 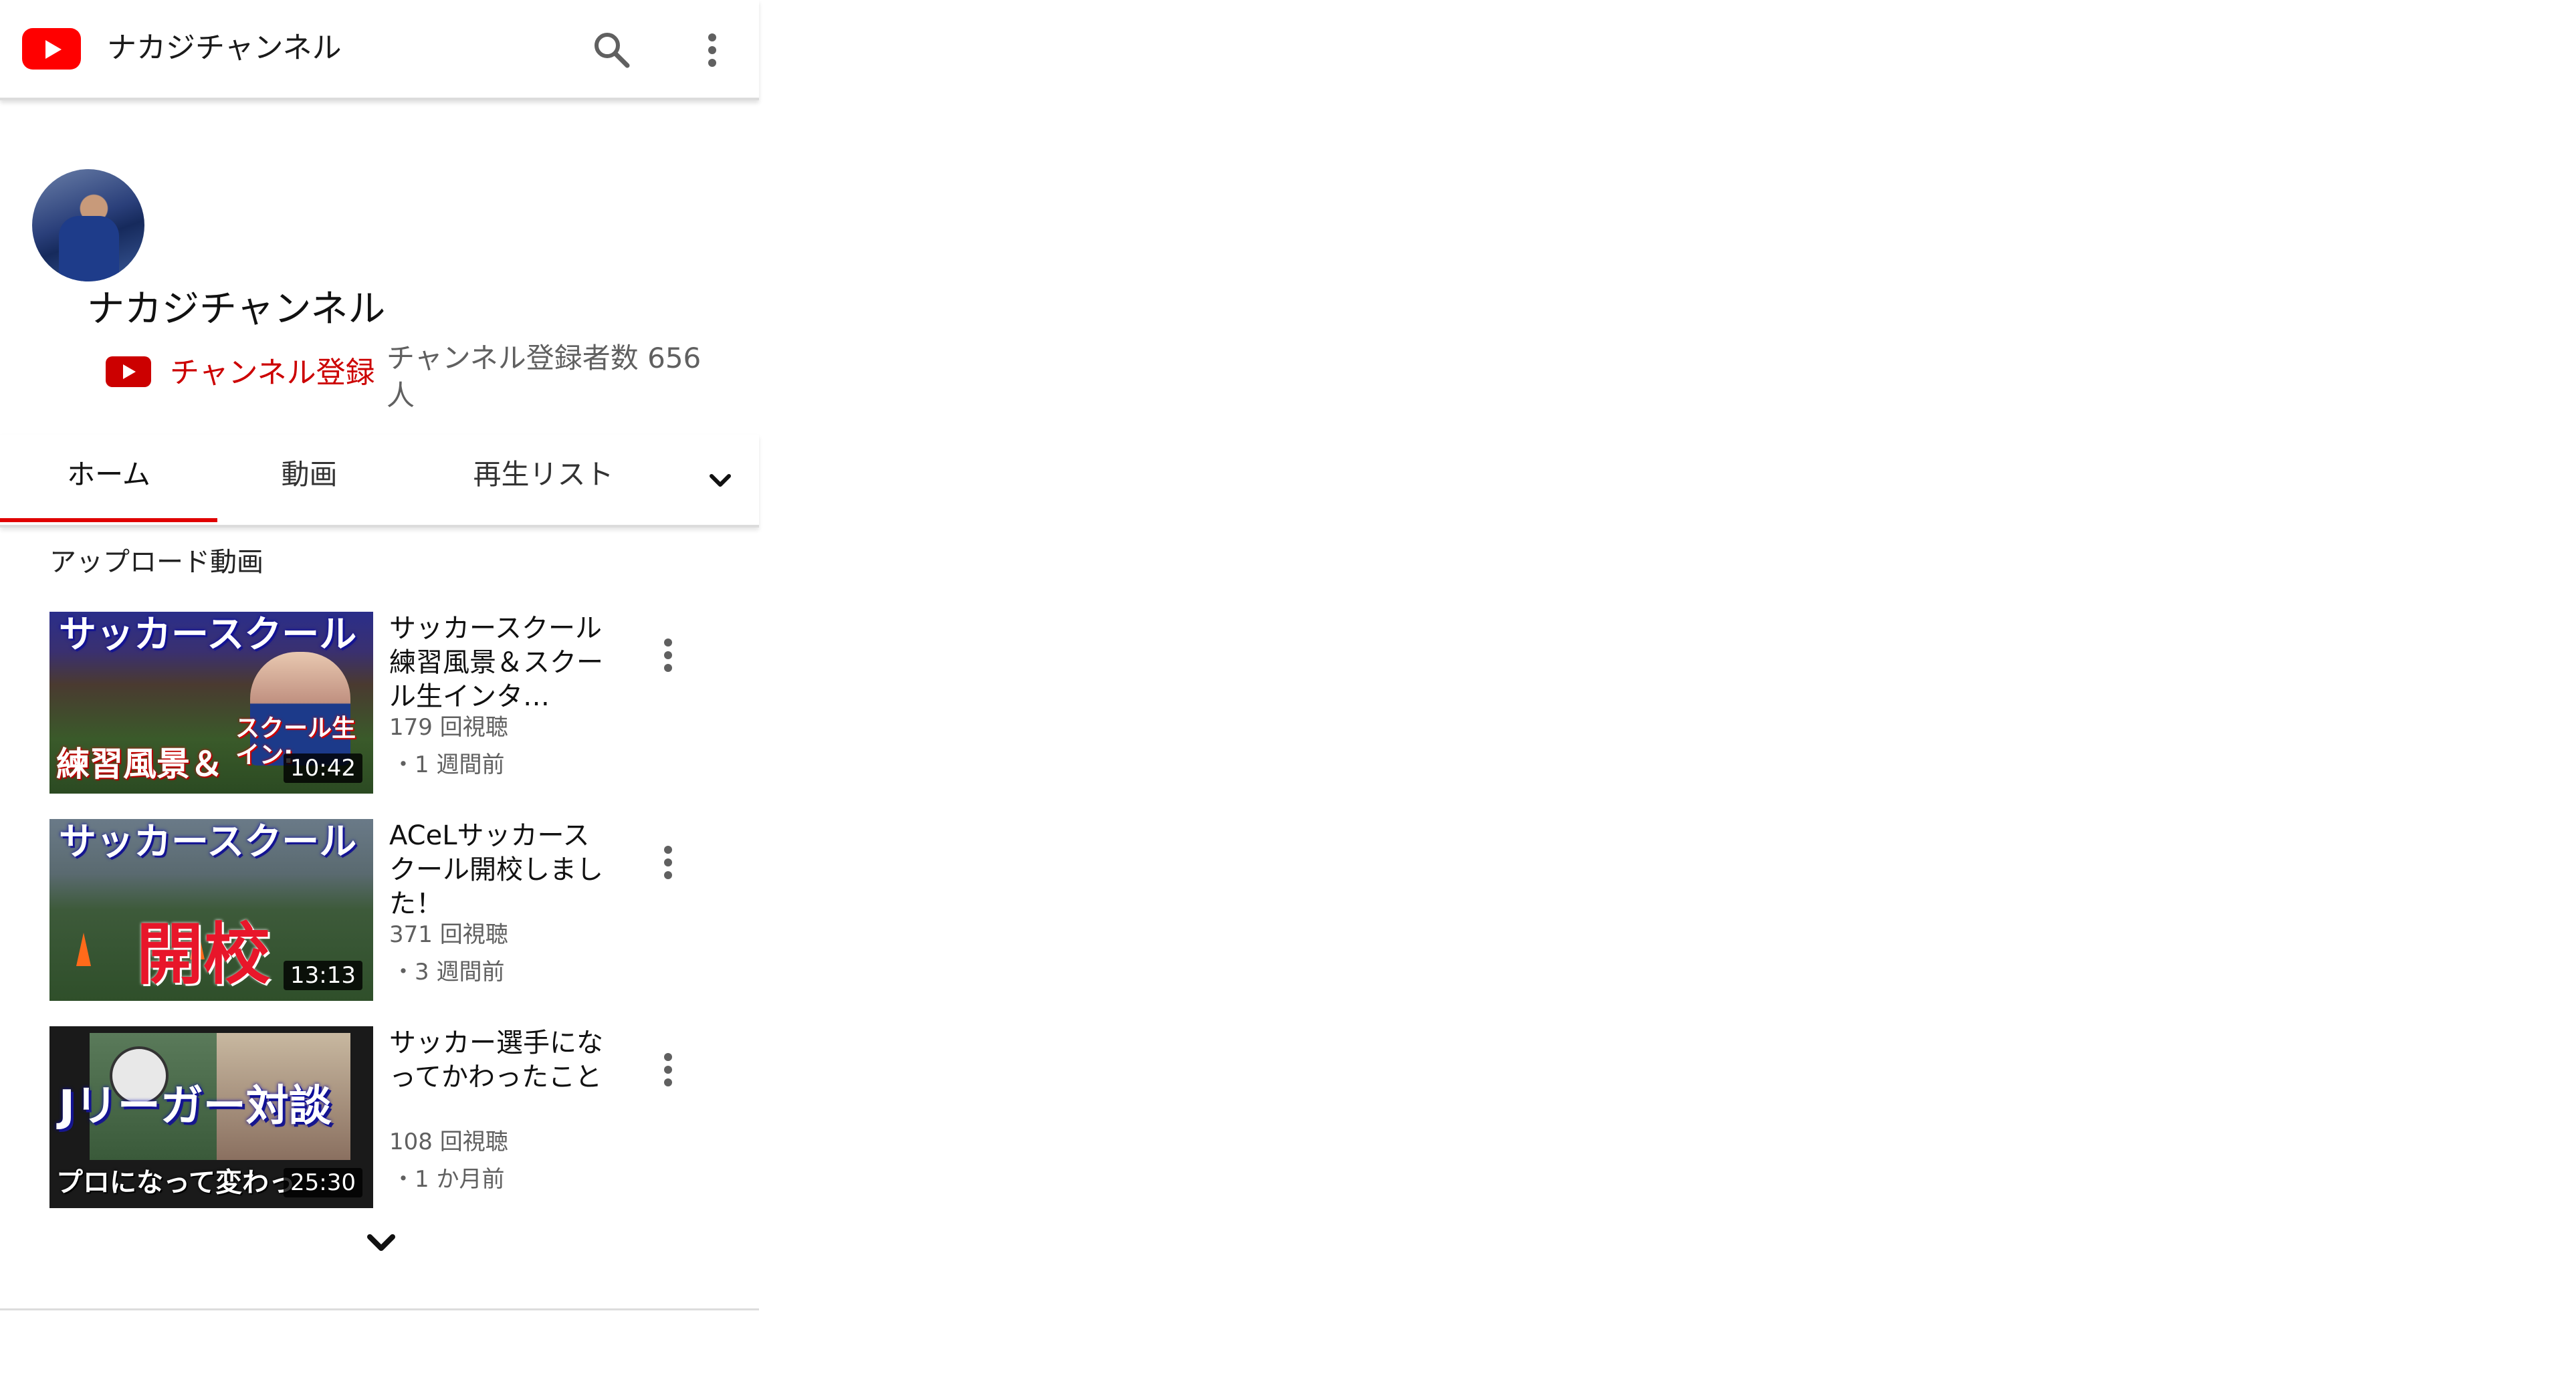 I want to click on video-duration: 10:42, so click(x=323, y=768).